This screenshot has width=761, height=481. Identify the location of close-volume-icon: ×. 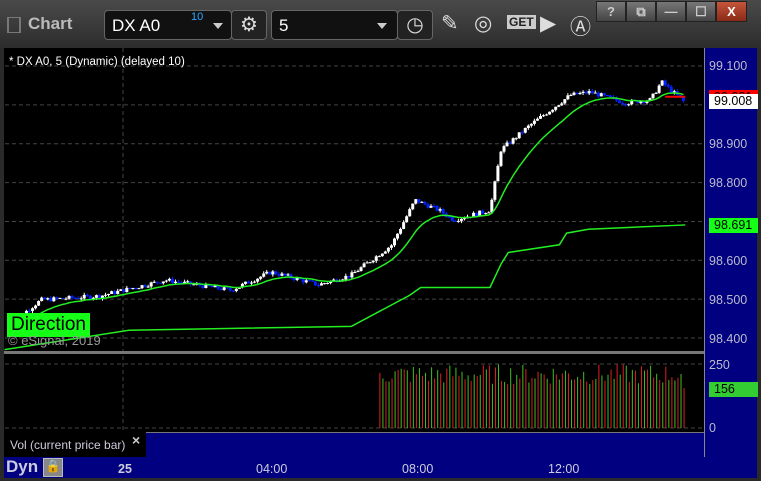
(136, 440).